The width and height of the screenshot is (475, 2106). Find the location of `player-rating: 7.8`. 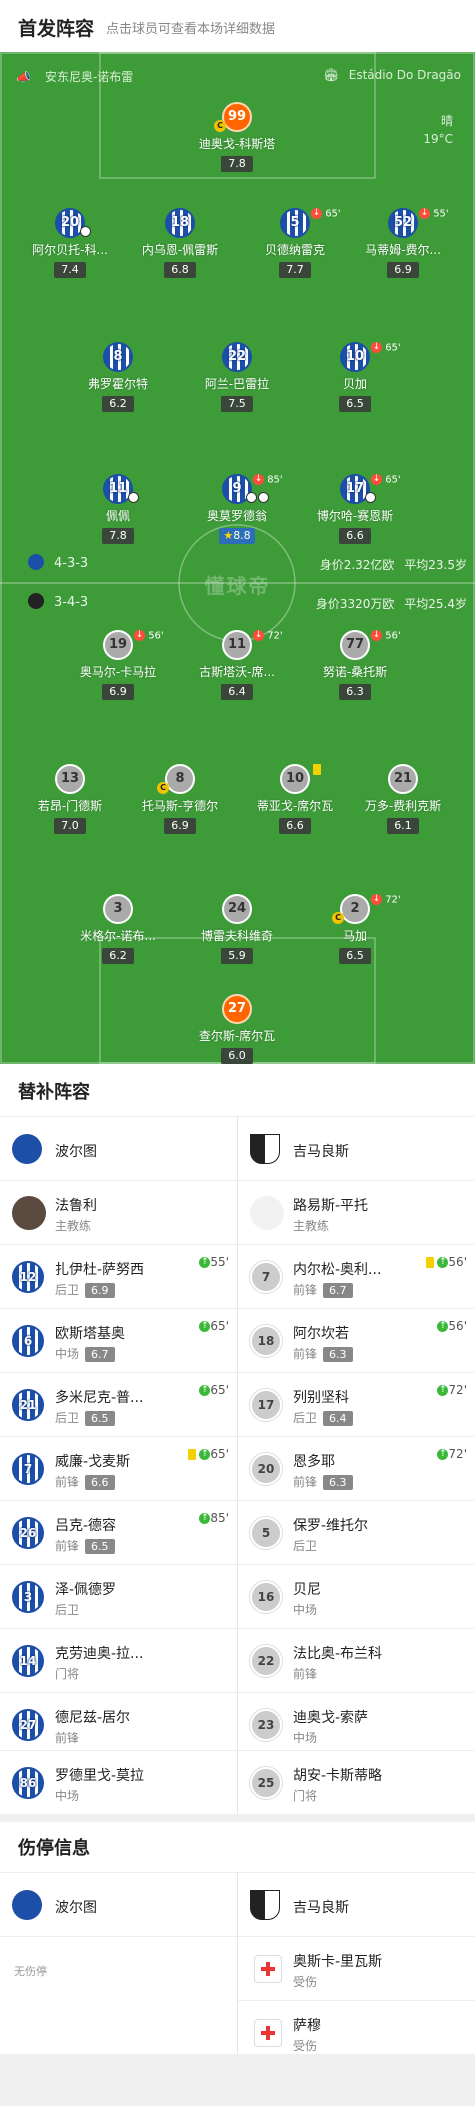

player-rating: 7.8 is located at coordinates (118, 536).